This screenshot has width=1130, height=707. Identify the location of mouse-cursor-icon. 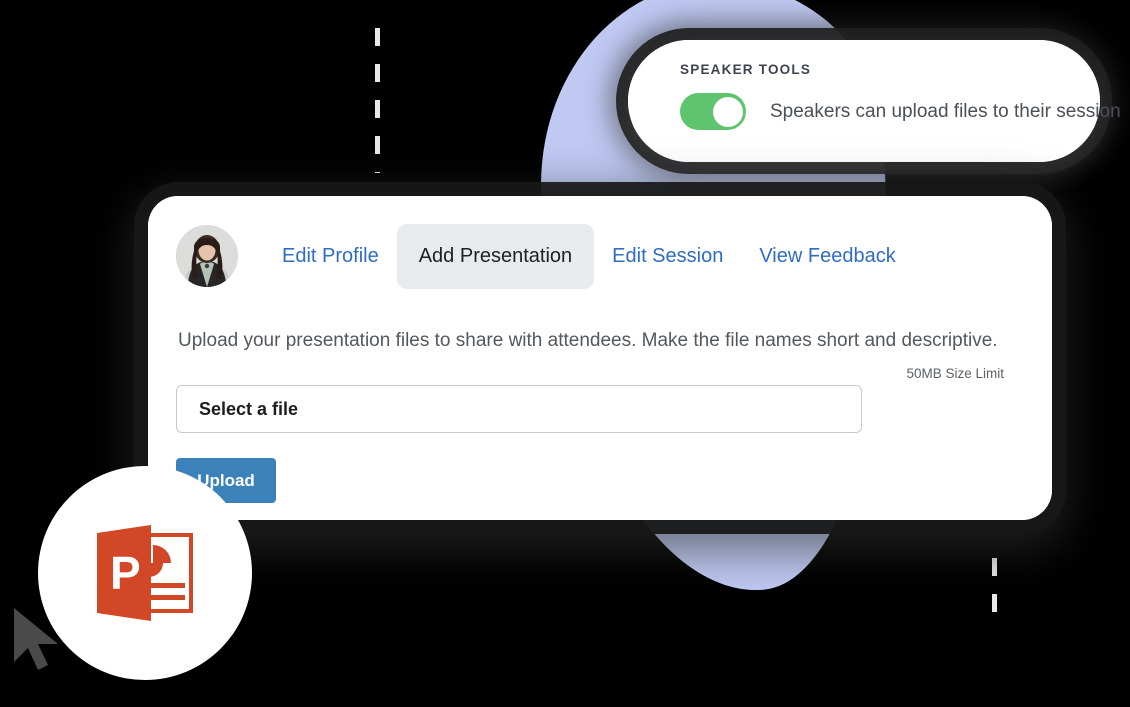
(36, 639).